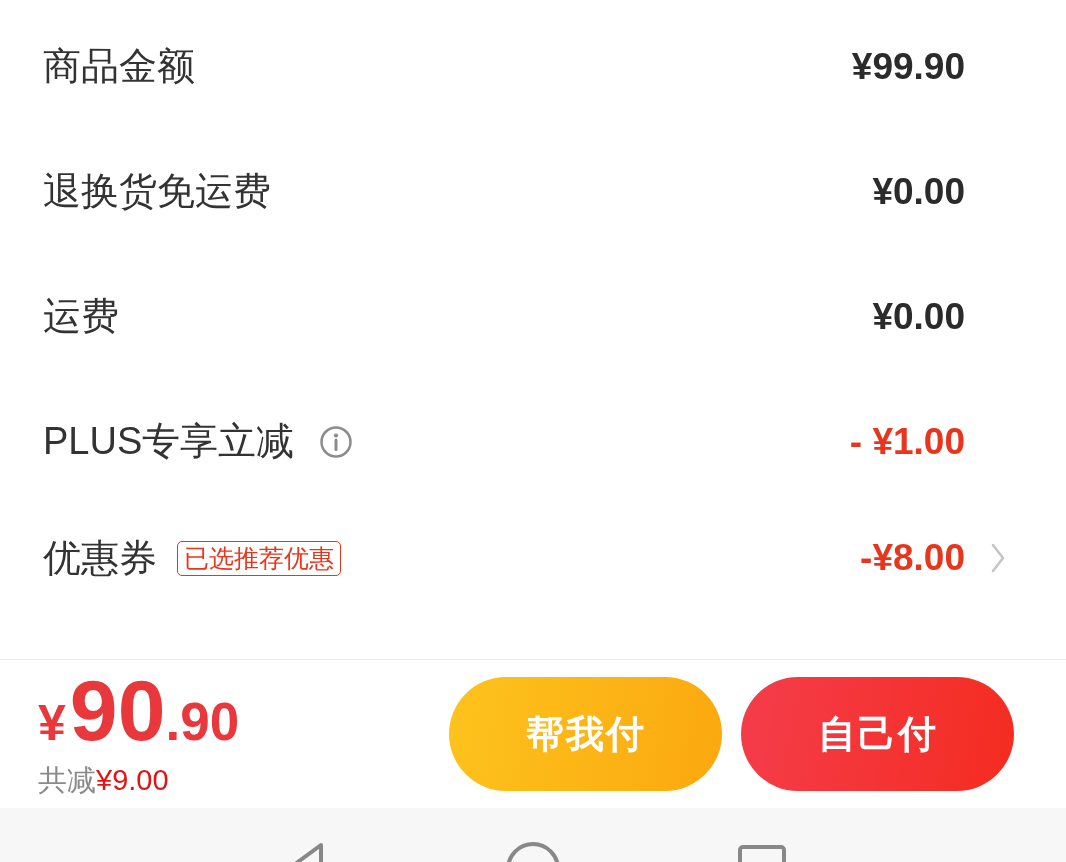  I want to click on row-label: 运费, so click(81, 316).